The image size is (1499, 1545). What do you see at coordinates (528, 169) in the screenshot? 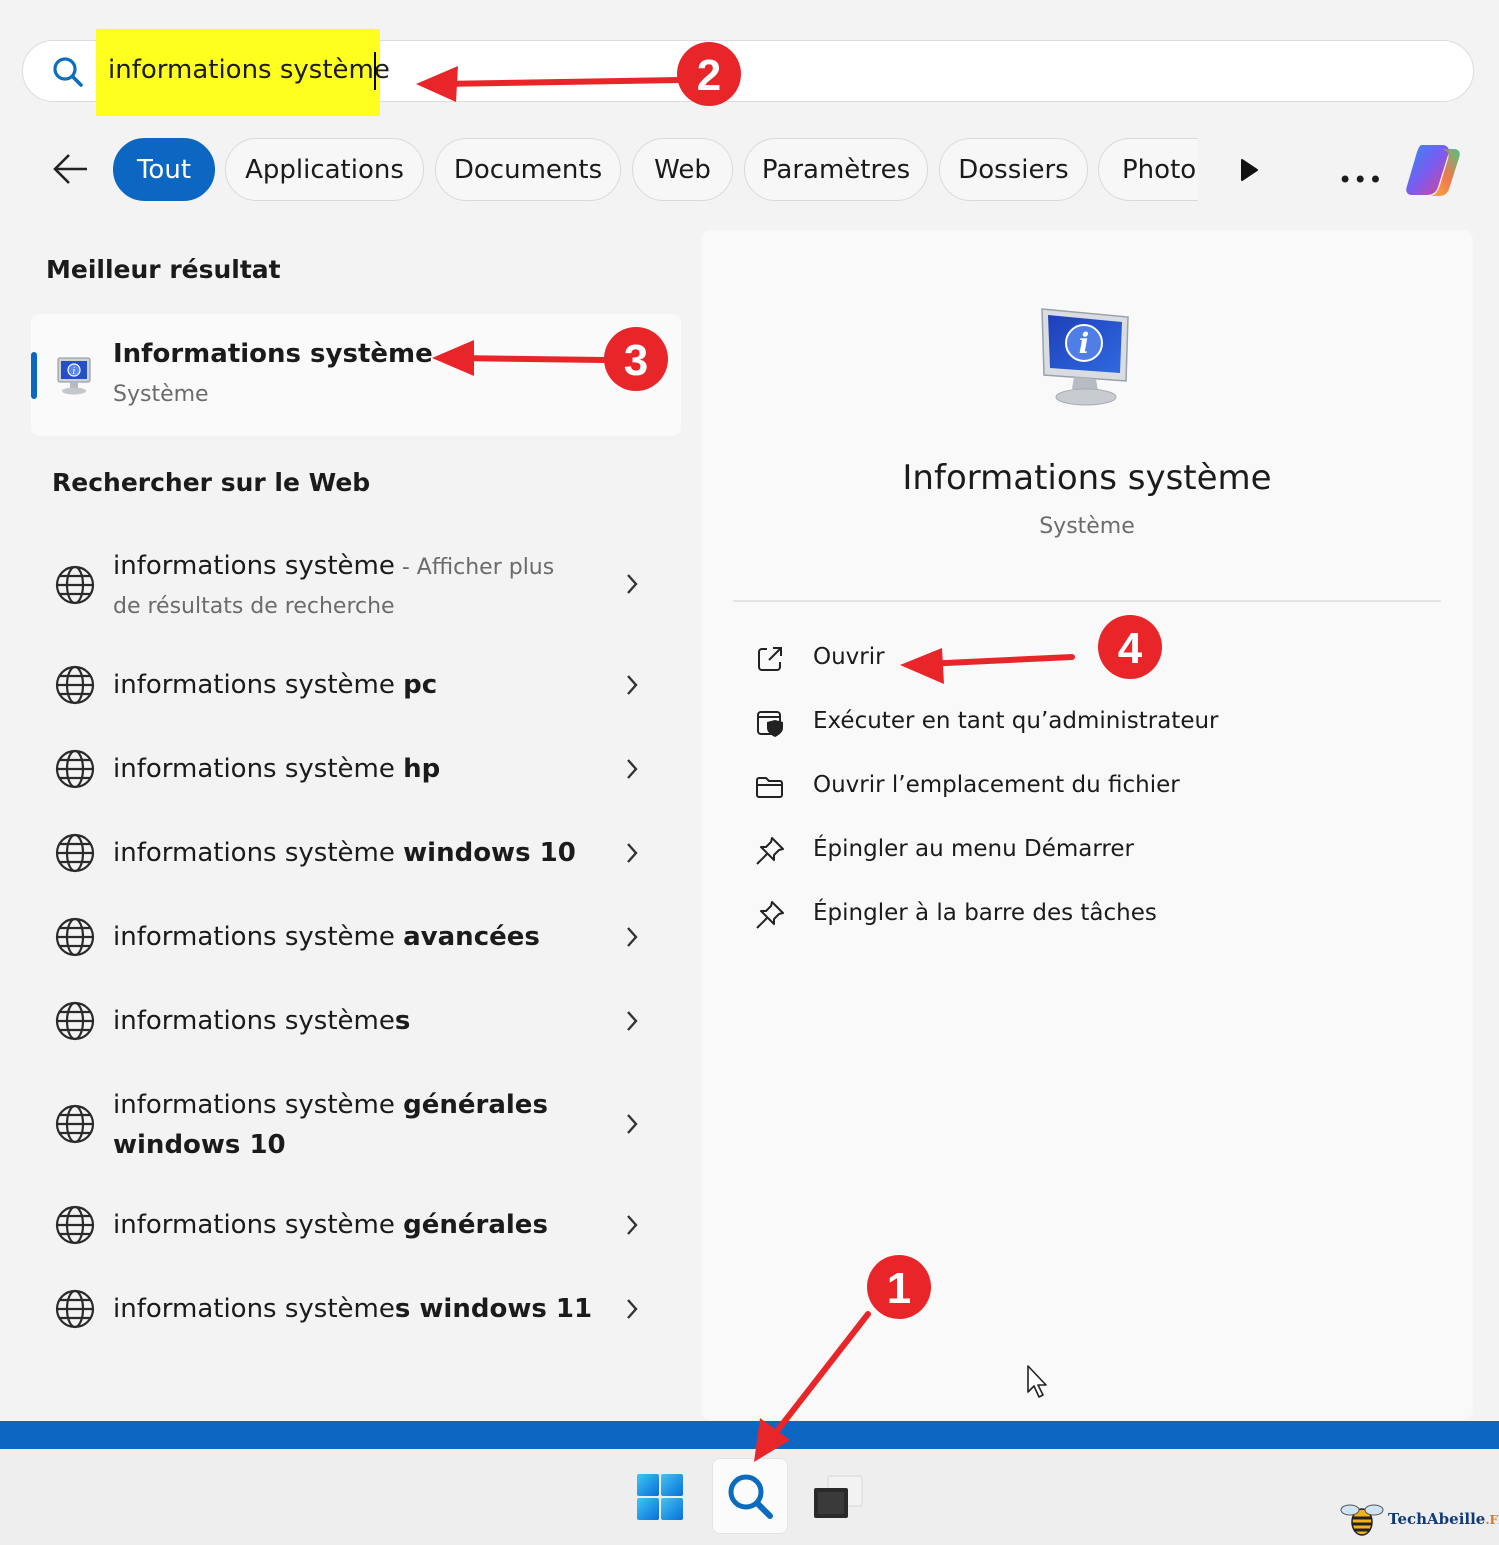
I see `tab-documents: Documents` at bounding box center [528, 169].